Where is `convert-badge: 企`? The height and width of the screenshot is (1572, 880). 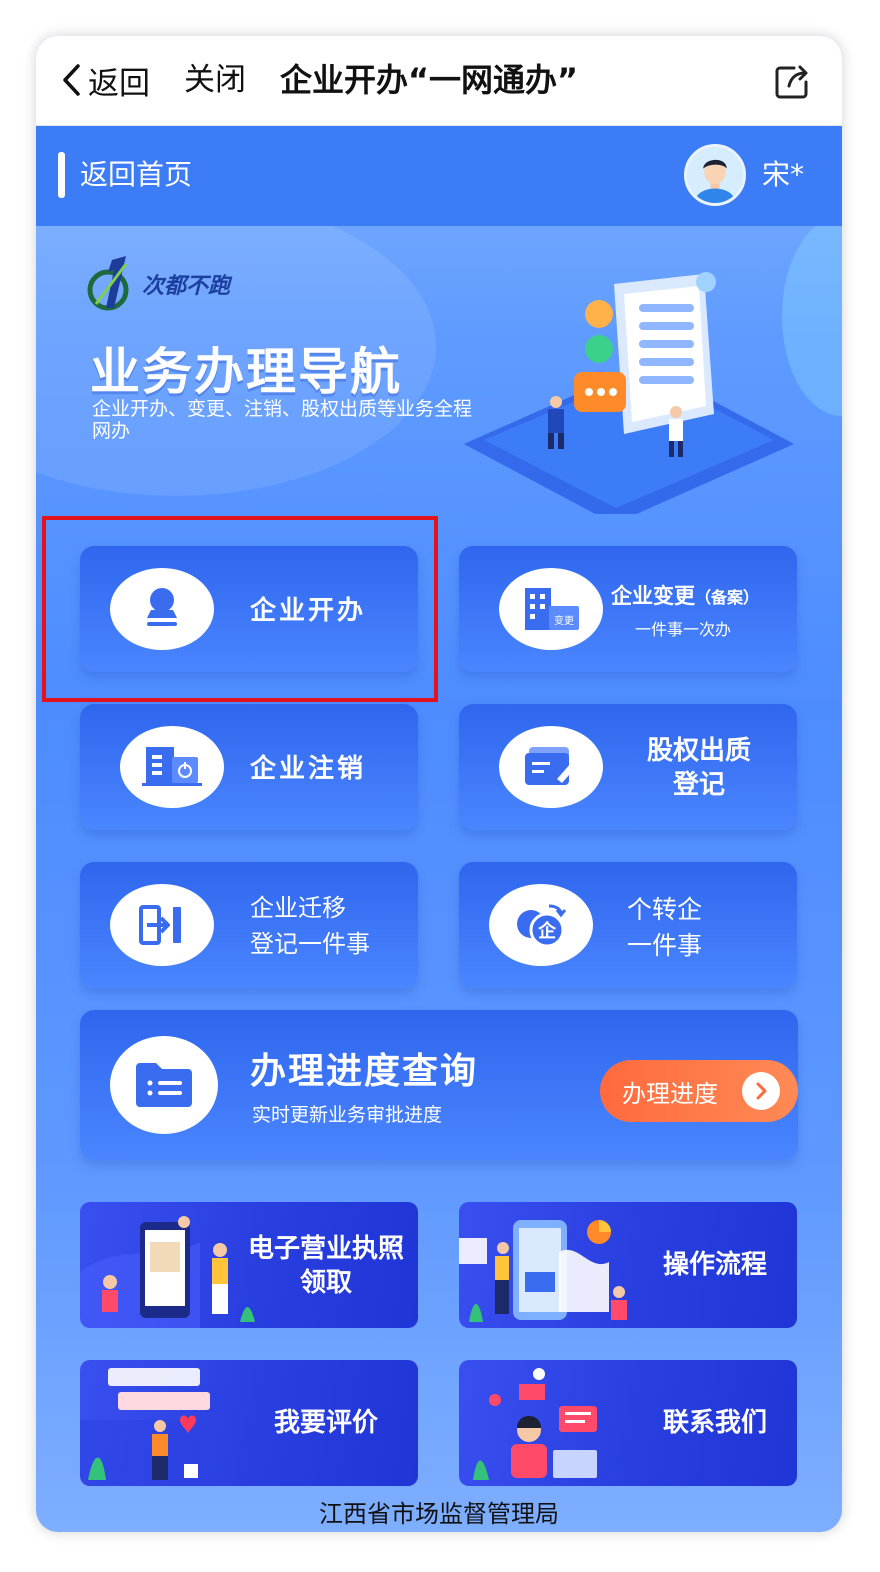
convert-badge: 企 is located at coordinates (547, 931).